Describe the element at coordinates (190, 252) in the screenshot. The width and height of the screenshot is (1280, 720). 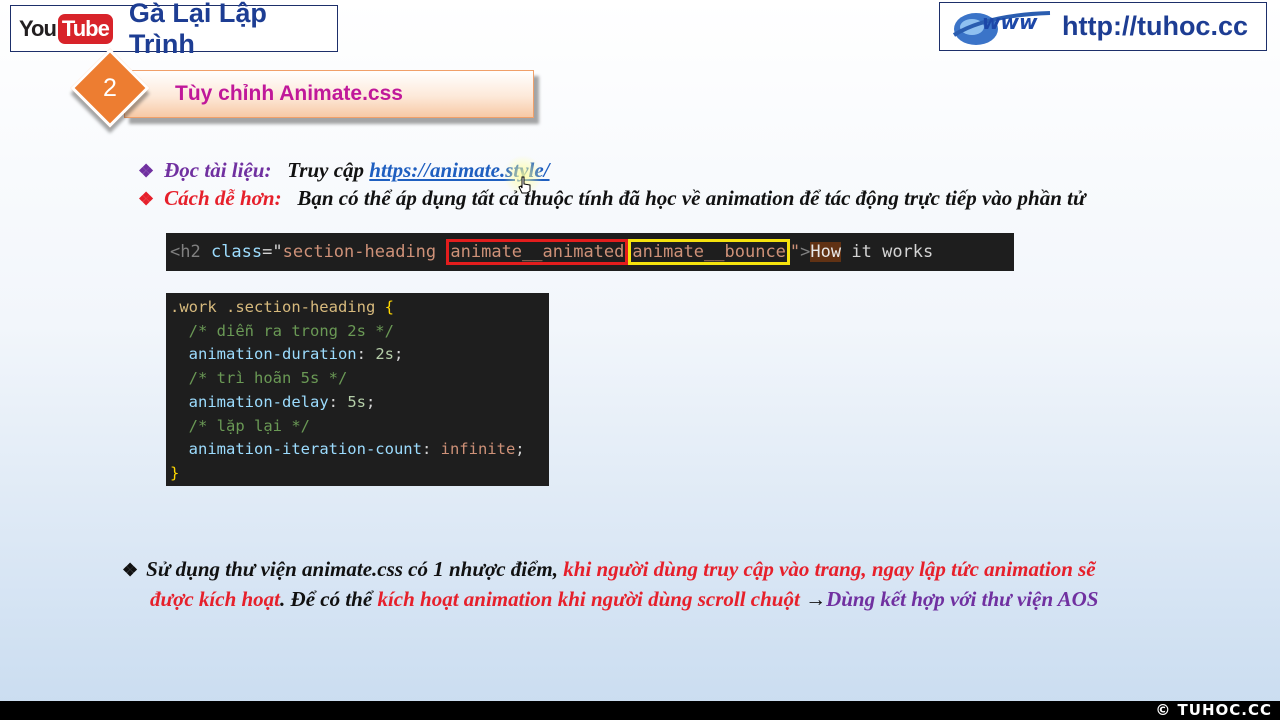
I see `code-tag-open: <h2` at that location.